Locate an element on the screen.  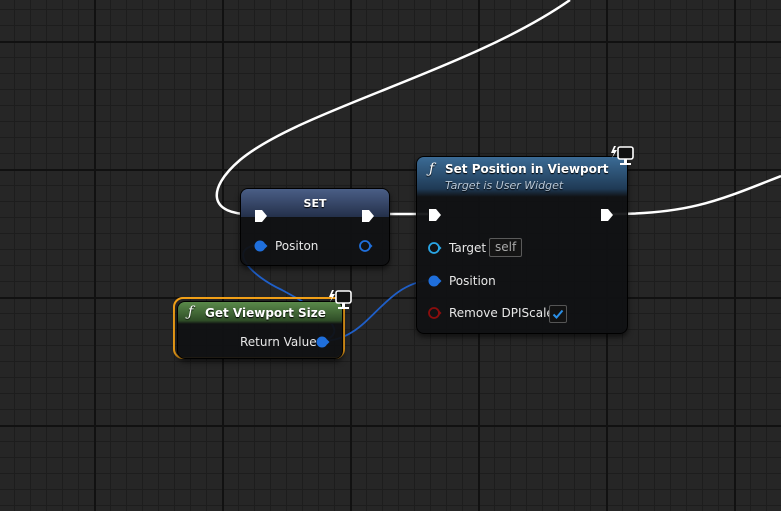
return-value-label: Return Value is located at coordinates (278, 342).